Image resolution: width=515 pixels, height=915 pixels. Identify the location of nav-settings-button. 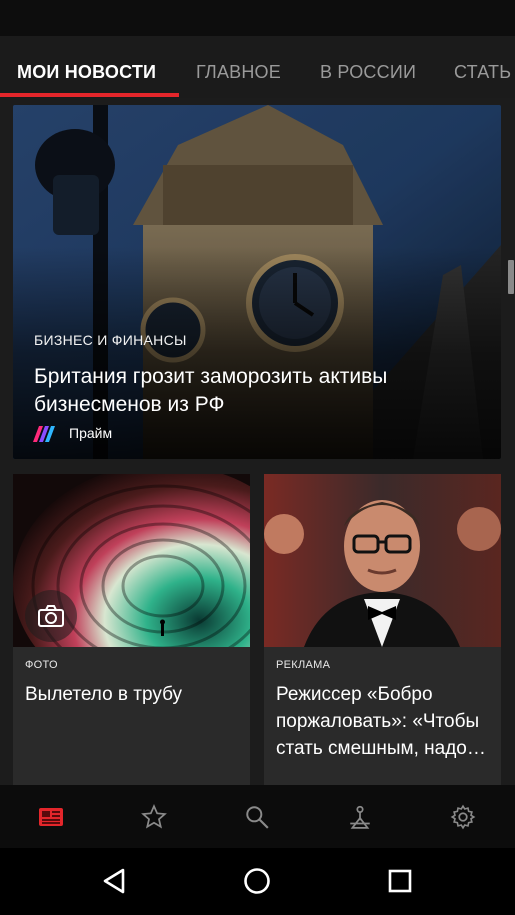
(463, 817).